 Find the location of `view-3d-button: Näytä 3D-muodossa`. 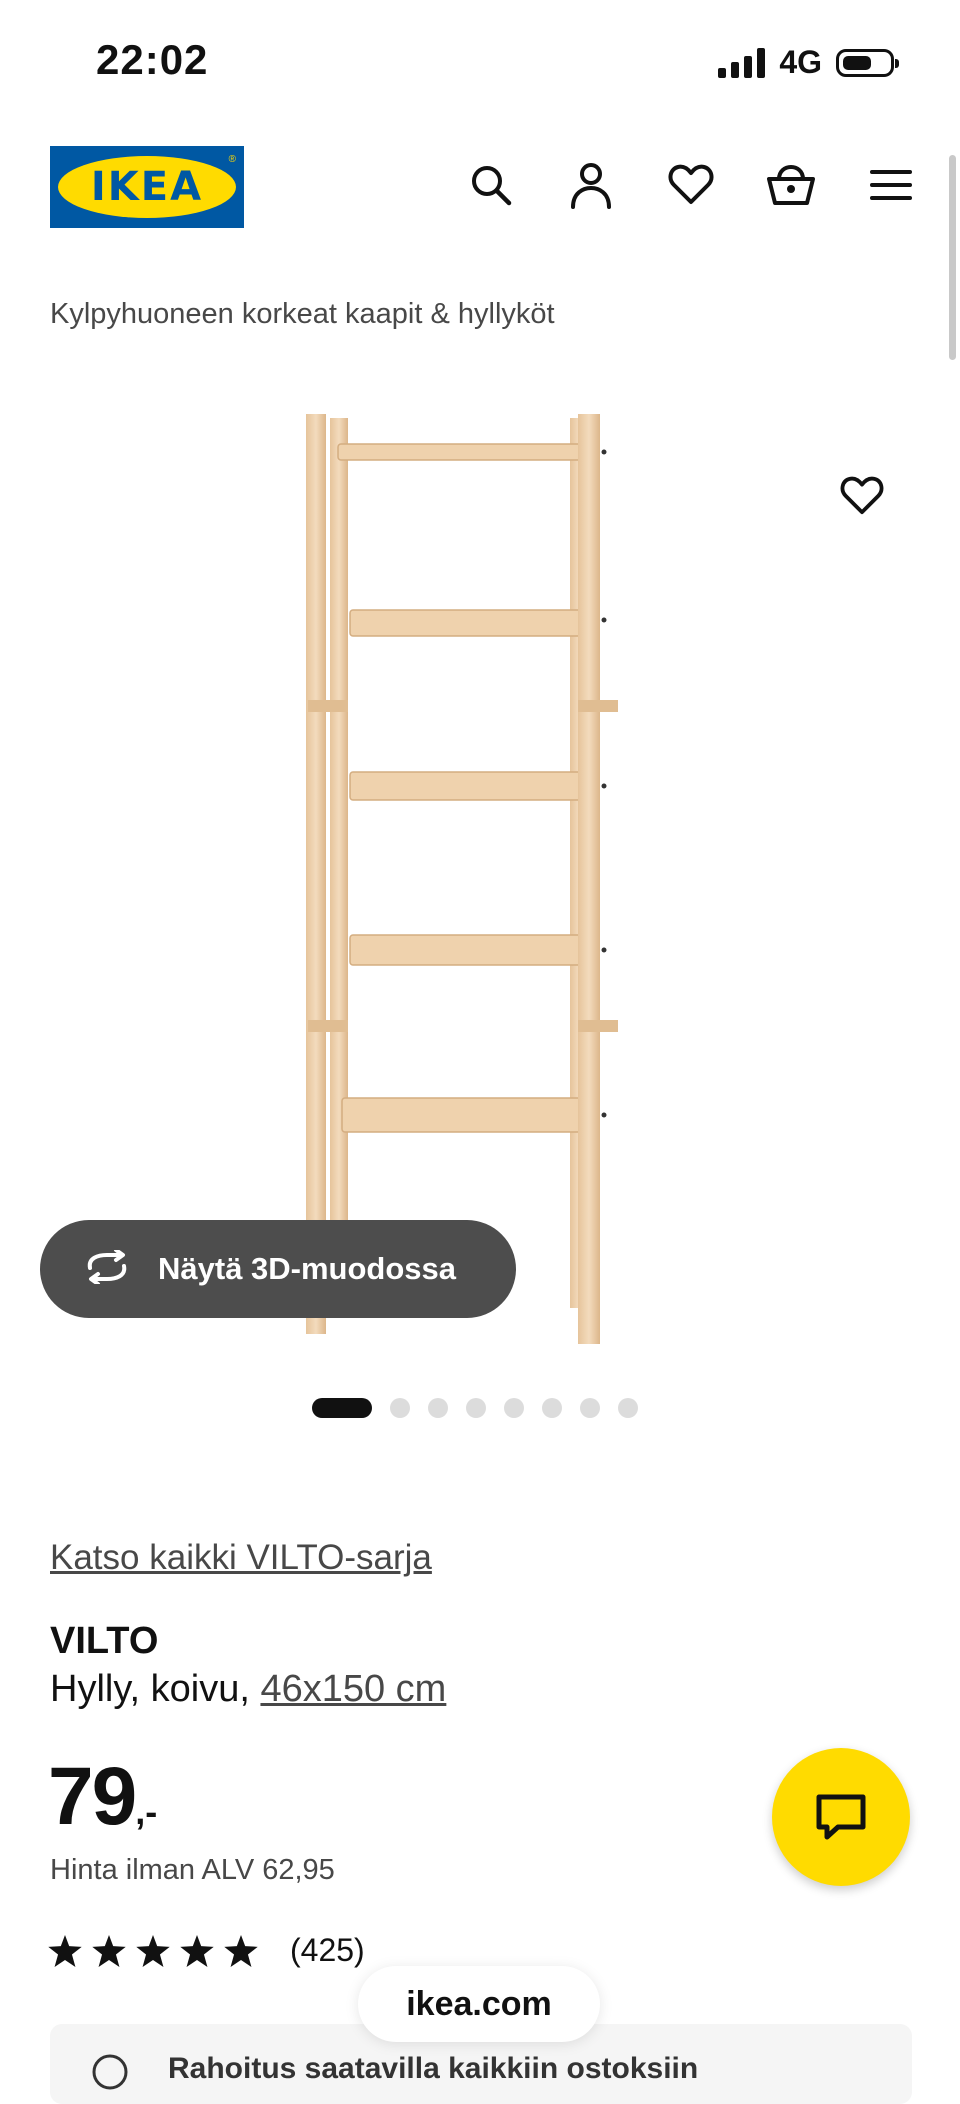

view-3d-button: Näytä 3D-muodossa is located at coordinates (278, 1269).